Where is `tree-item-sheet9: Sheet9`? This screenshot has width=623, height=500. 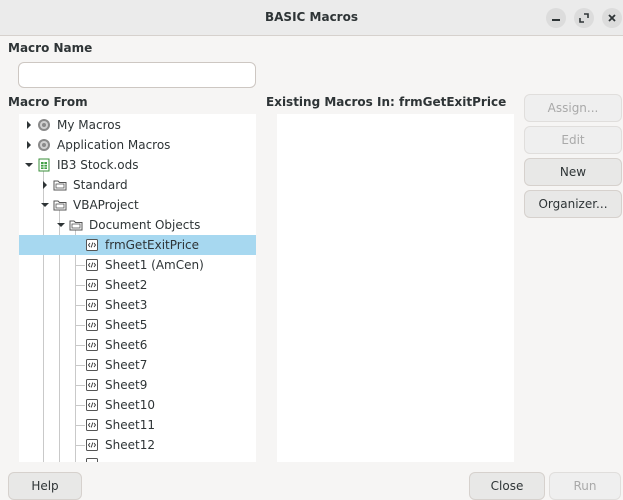 tree-item-sheet9: Sheet9 is located at coordinates (137, 385).